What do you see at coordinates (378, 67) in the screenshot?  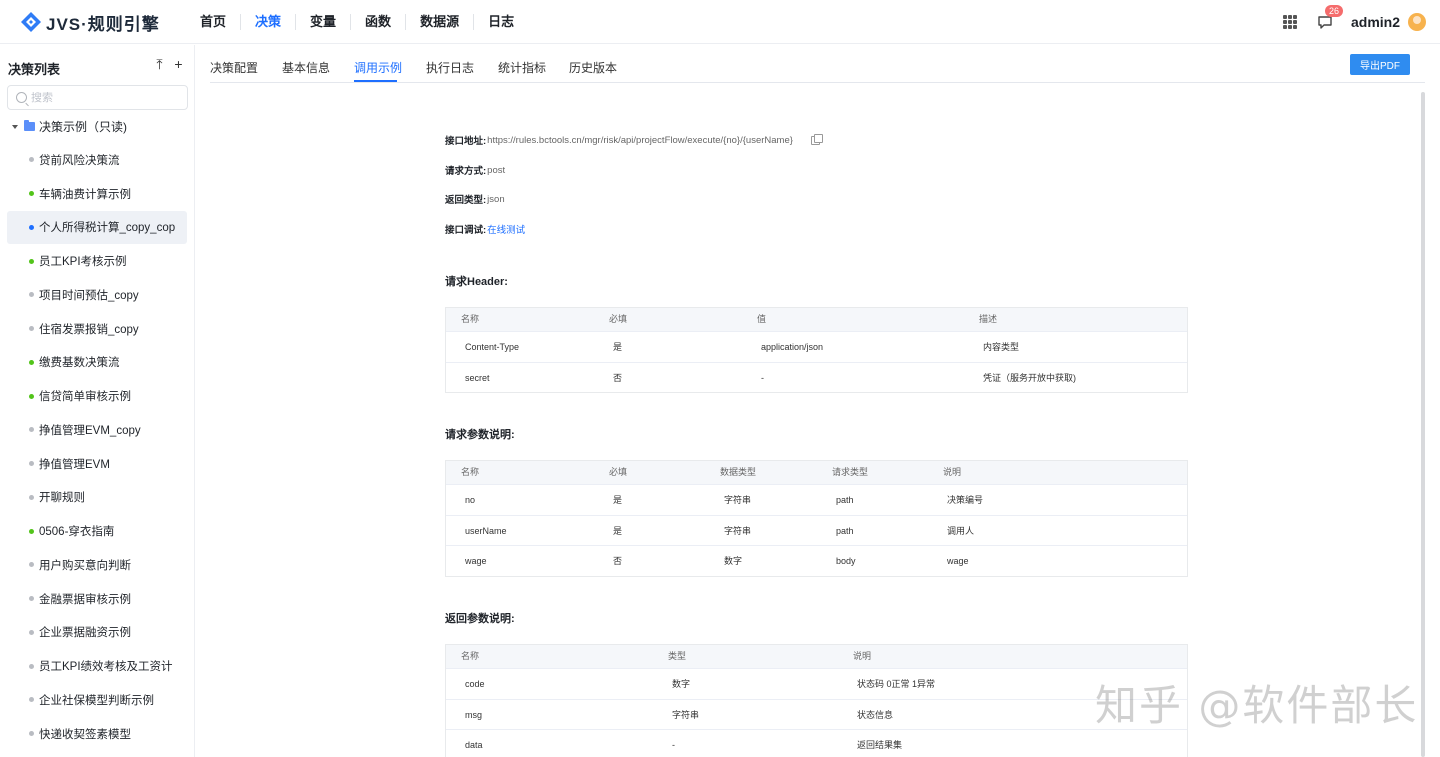 I see `tab-2: 调用示例` at bounding box center [378, 67].